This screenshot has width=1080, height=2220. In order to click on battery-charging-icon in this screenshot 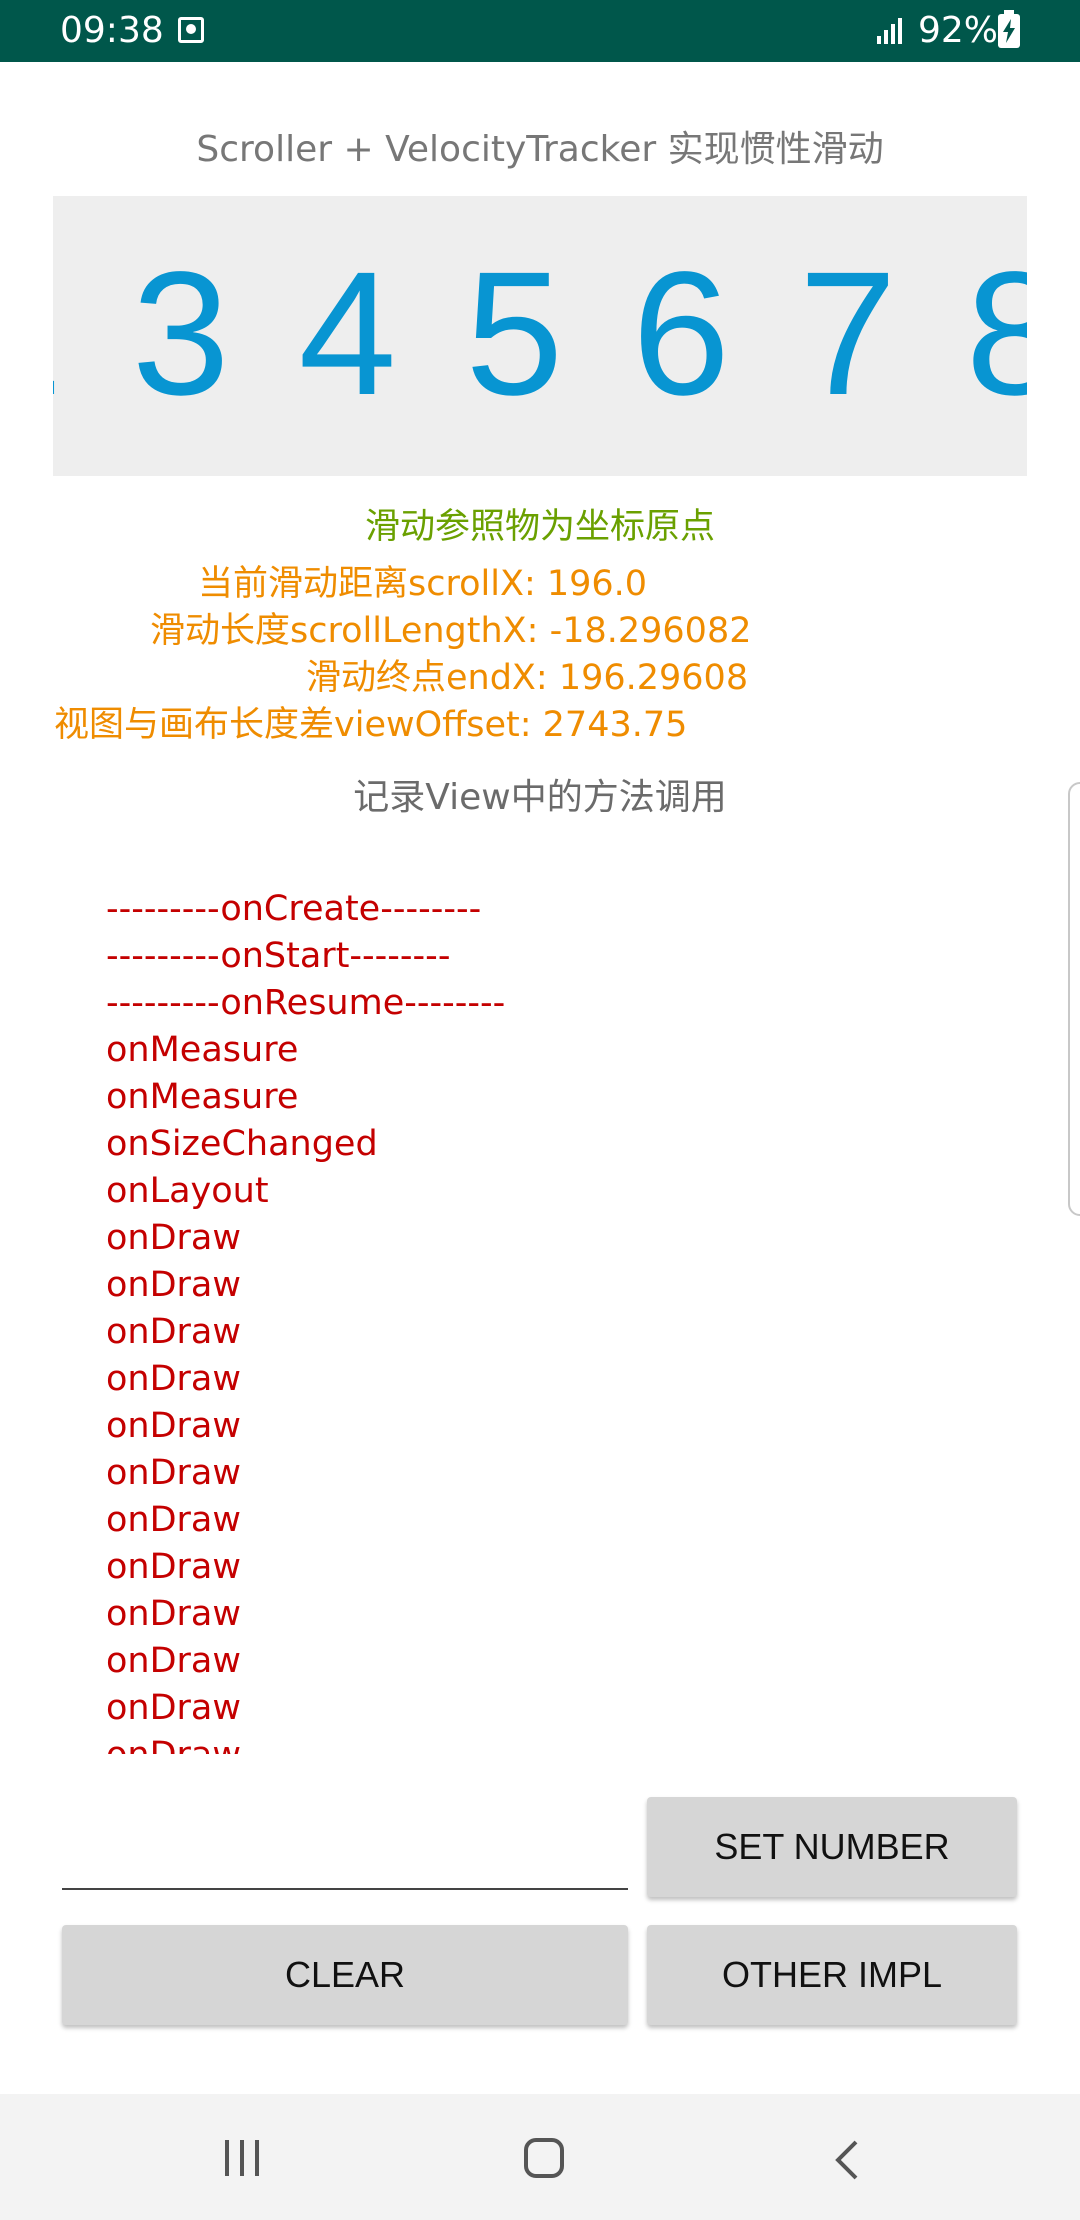, I will do `click(1009, 29)`.